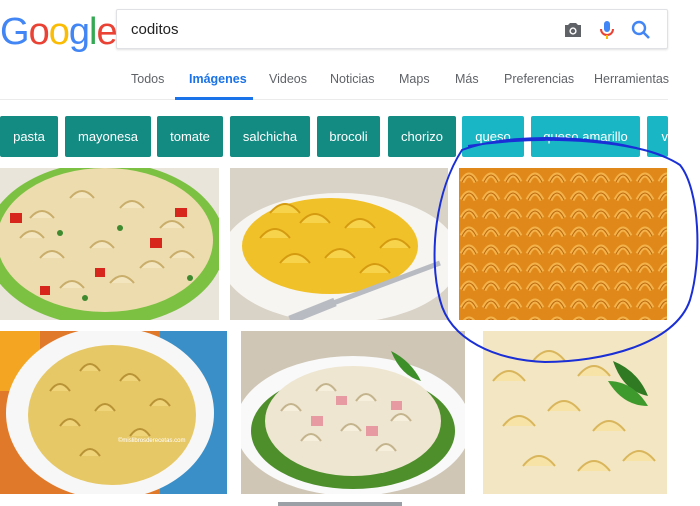 The image size is (700, 506). What do you see at coordinates (15, 32) in the screenshot?
I see `logo-letter: G` at bounding box center [15, 32].